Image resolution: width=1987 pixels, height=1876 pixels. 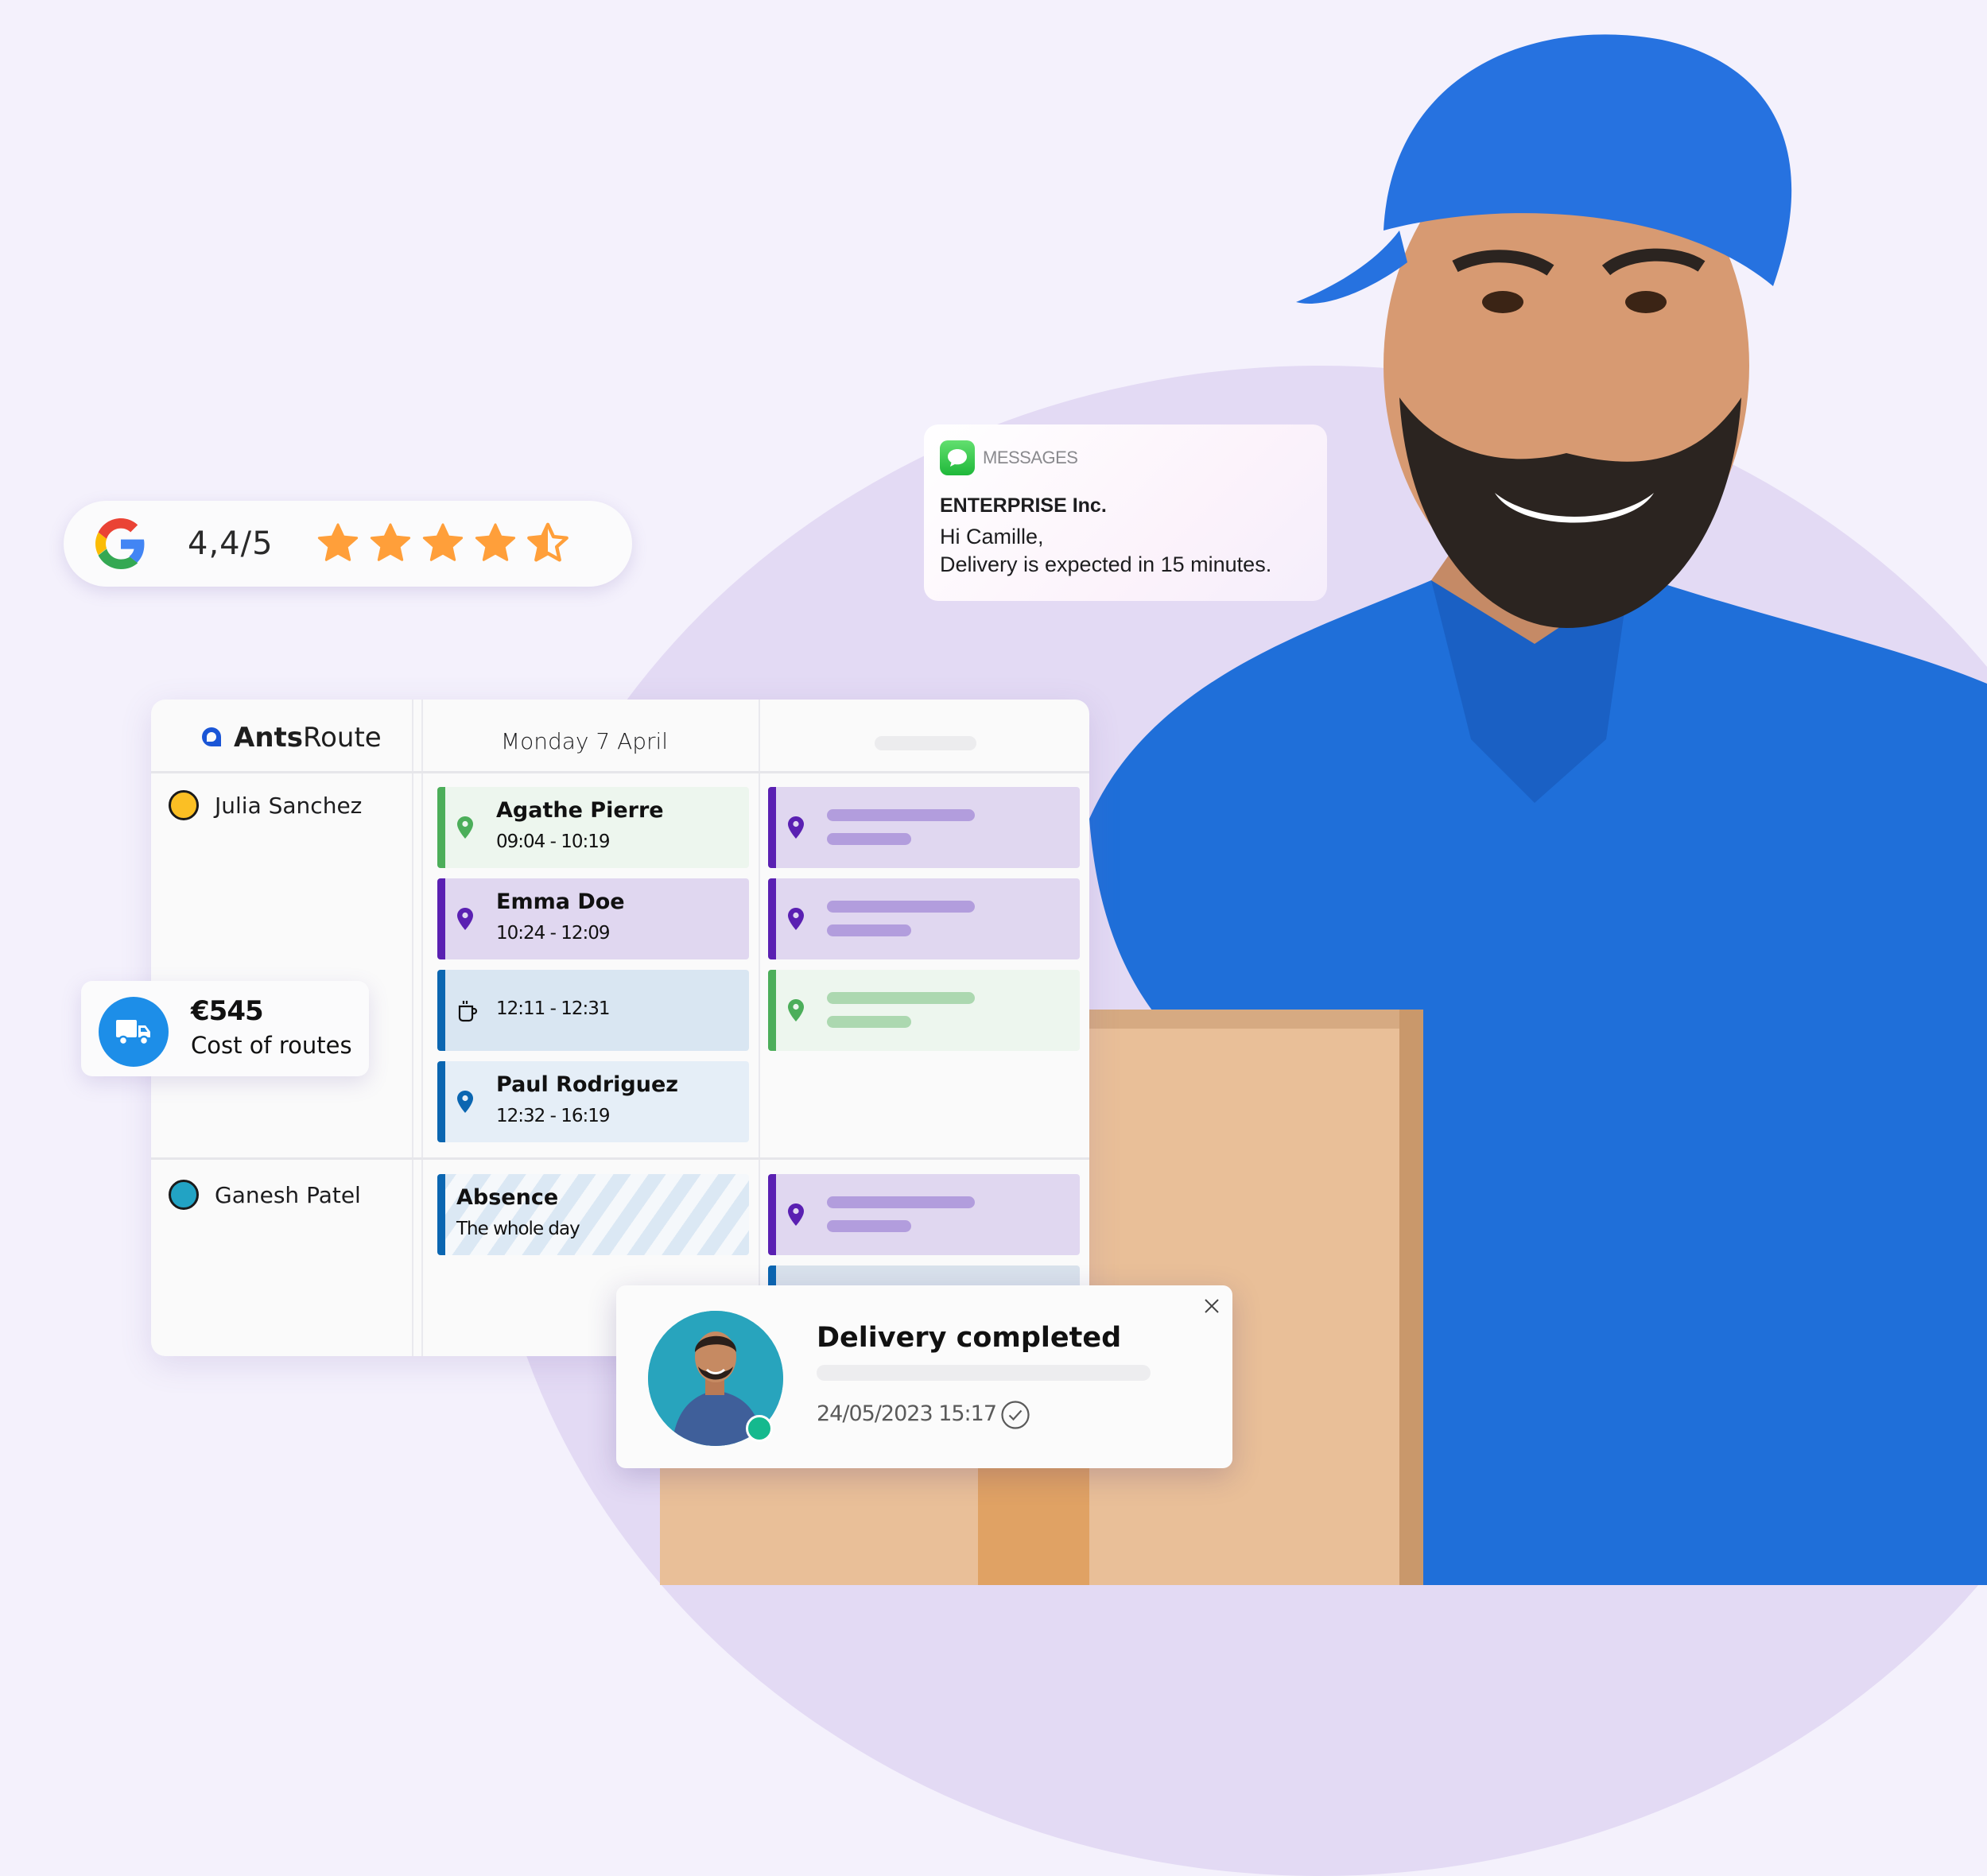 I want to click on driver-row-label: Julia Sanchez, so click(x=265, y=805).